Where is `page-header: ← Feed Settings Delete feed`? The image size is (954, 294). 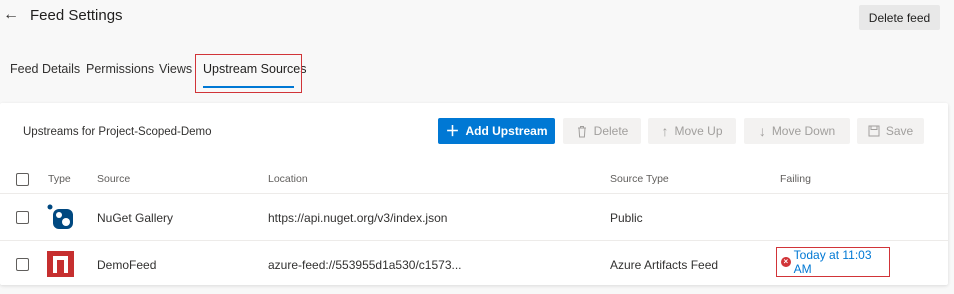 page-header: ← Feed Settings Delete feed is located at coordinates (477, 18).